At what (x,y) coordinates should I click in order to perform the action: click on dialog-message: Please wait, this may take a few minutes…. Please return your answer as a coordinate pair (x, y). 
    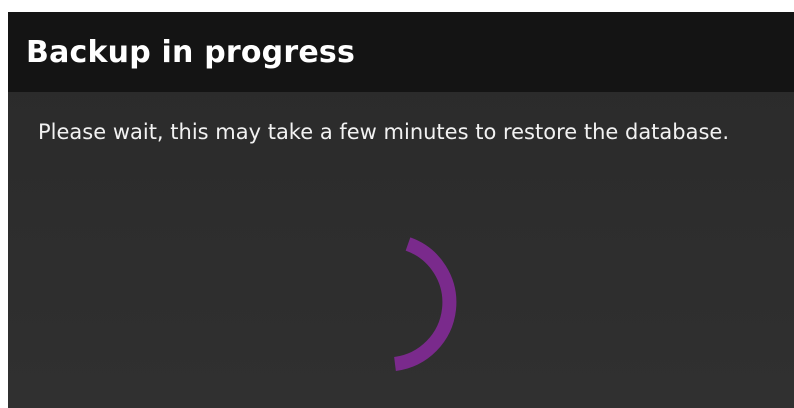
    Looking at the image, I should click on (384, 132).